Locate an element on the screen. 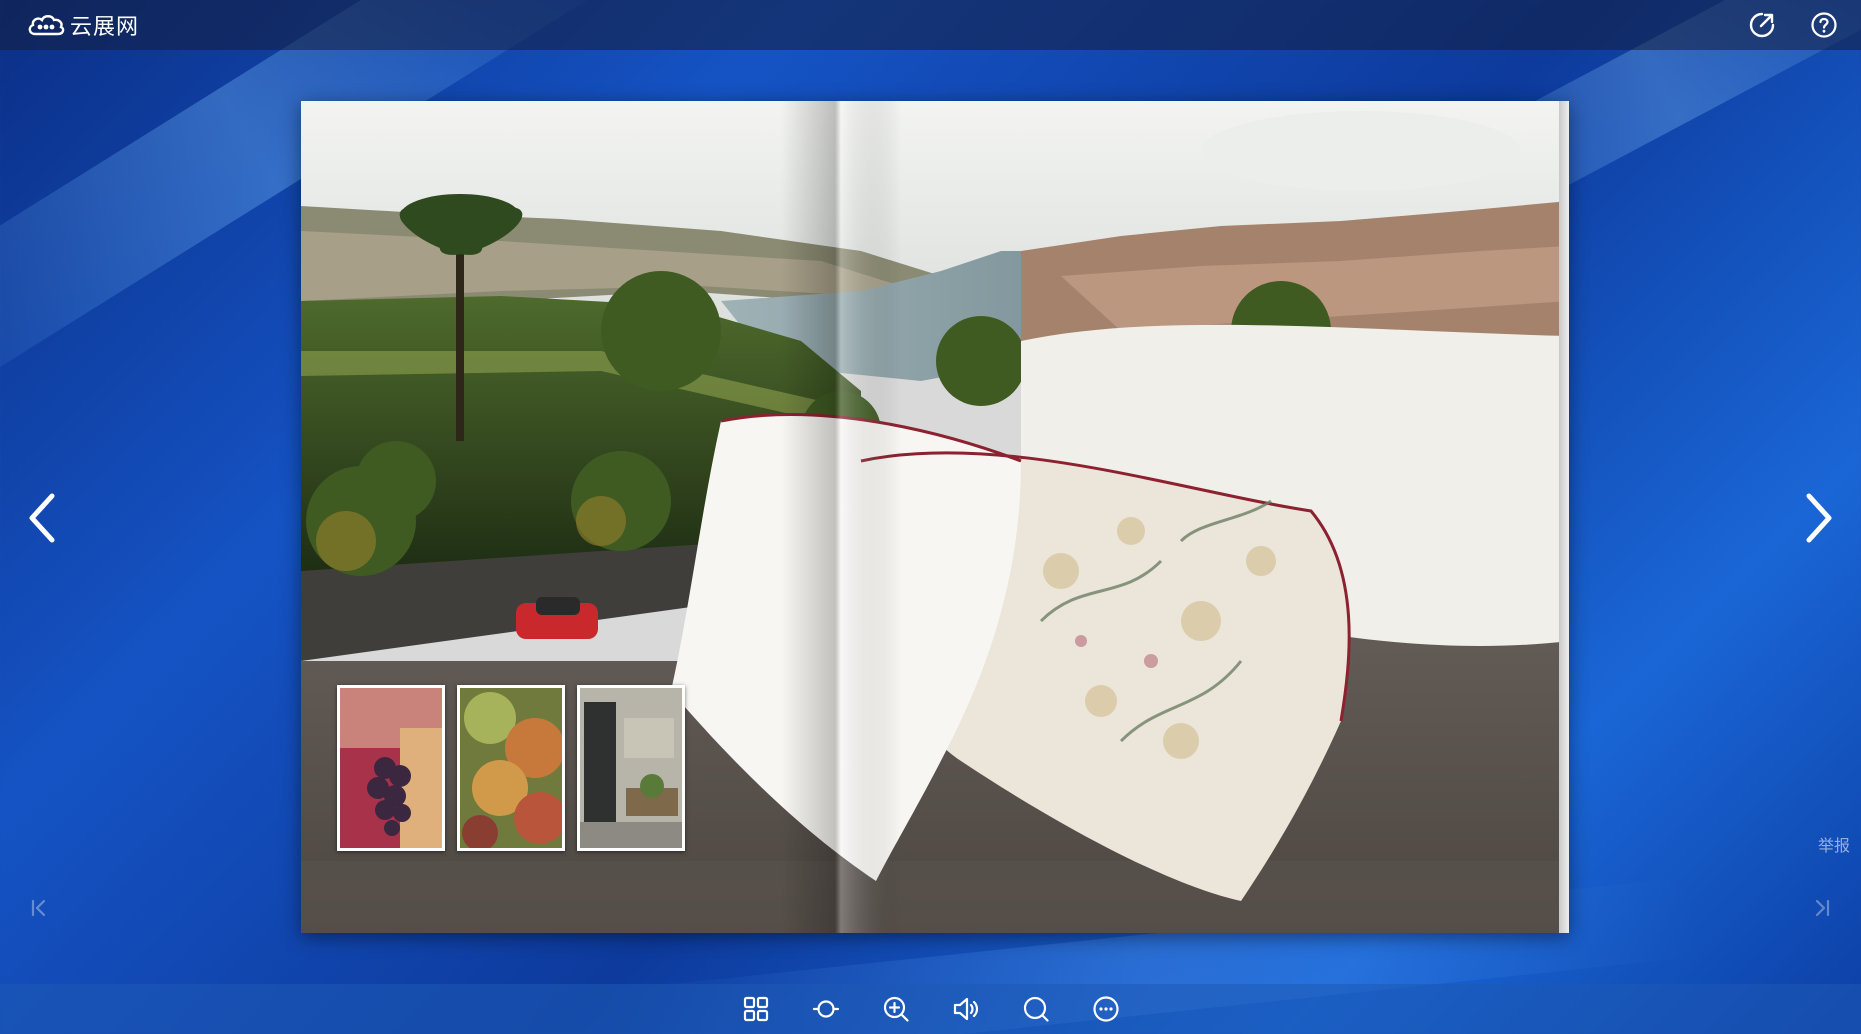 Image resolution: width=1861 pixels, height=1034 pixels. thumbnail-vine-leaves is located at coordinates (511, 768).